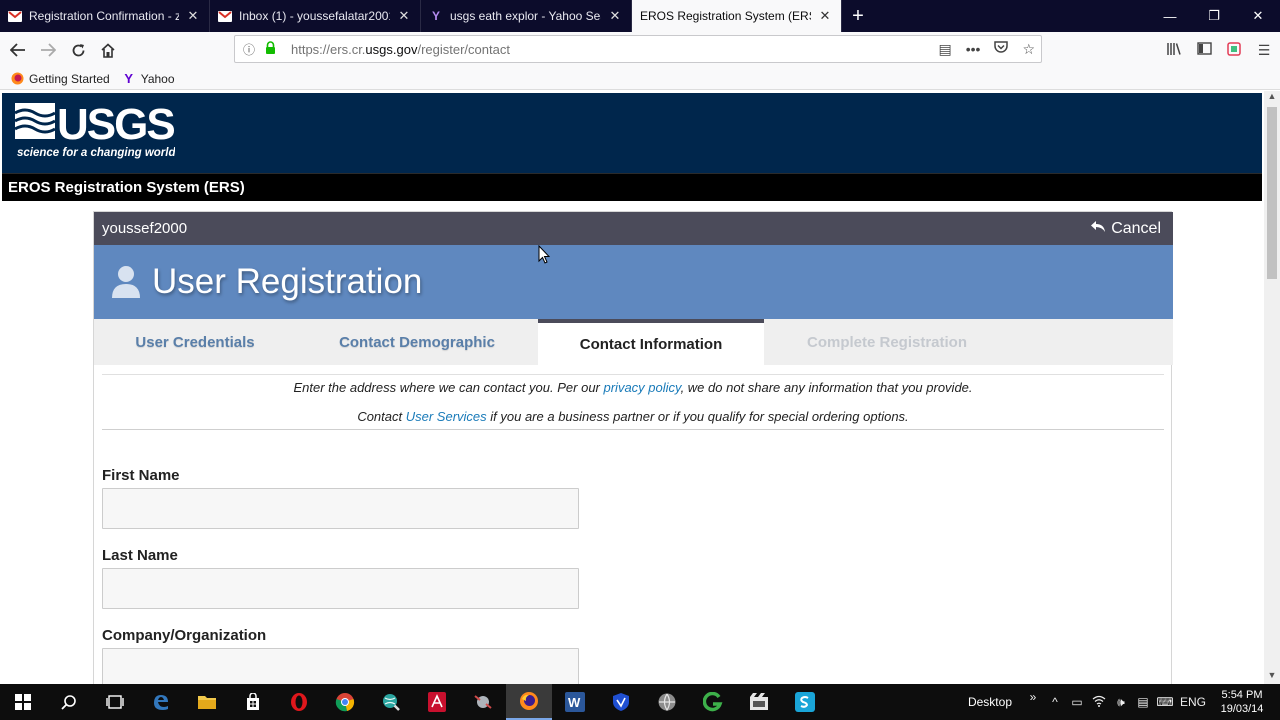 The width and height of the screenshot is (1280, 720). What do you see at coordinates (60, 79) in the screenshot?
I see `bookmark-getting-started: Getting Started` at bounding box center [60, 79].